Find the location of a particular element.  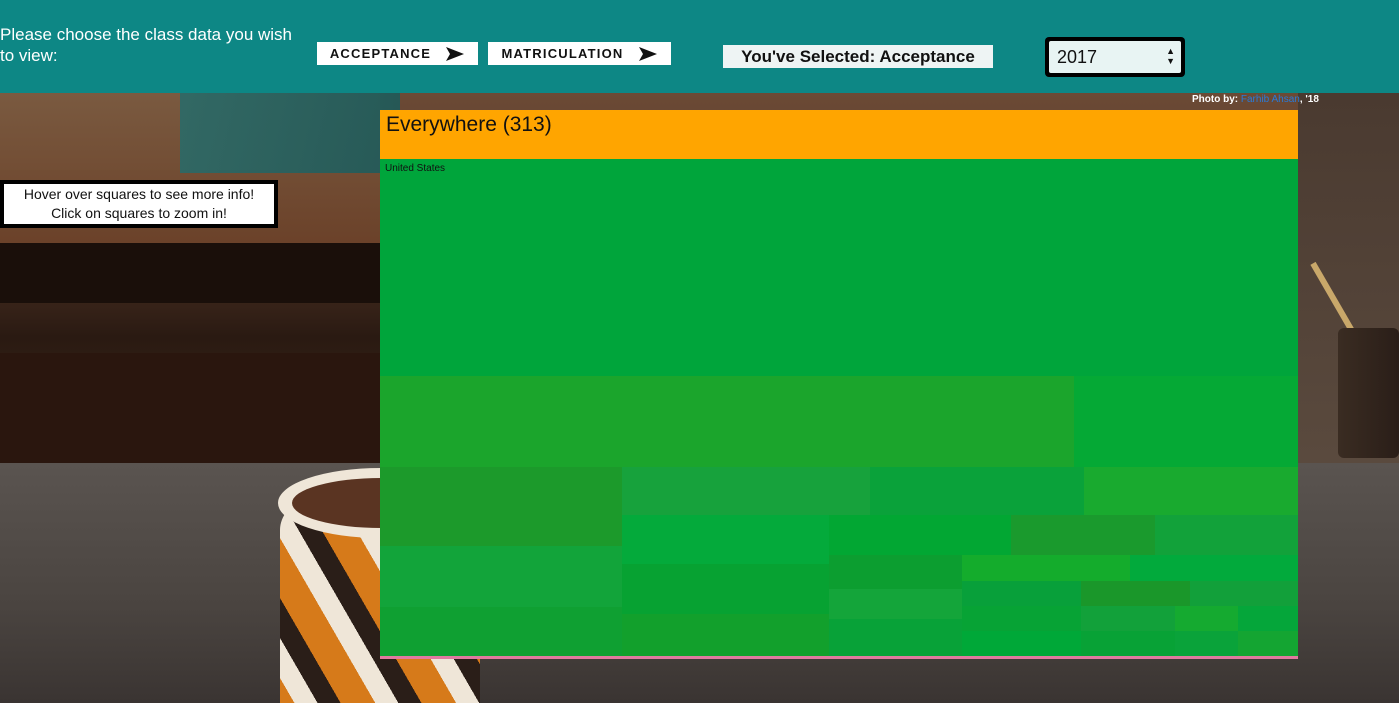

matriculation-button-label: MATRICULATION is located at coordinates (562, 53).